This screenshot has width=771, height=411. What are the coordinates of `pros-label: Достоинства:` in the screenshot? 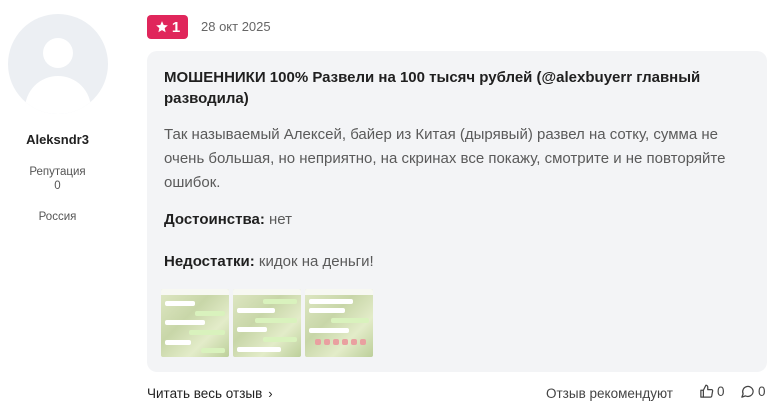 It's located at (214, 219).